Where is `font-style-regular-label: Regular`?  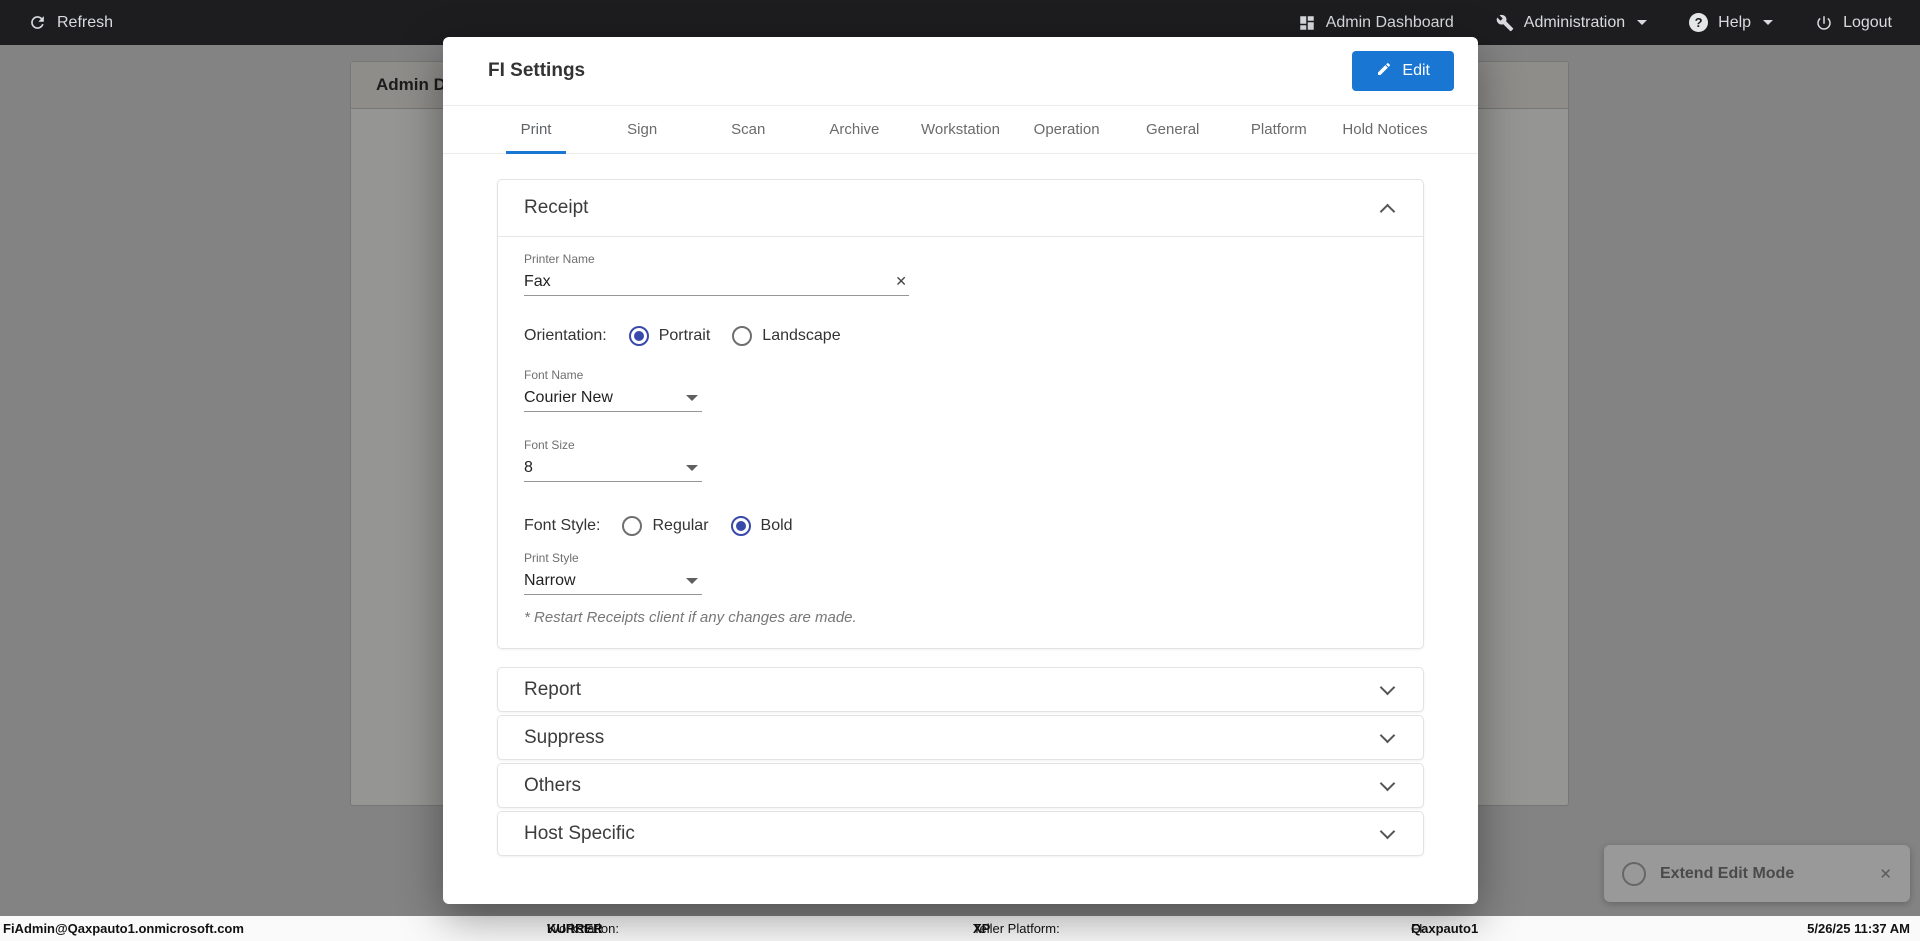
font-style-regular-label: Regular is located at coordinates (680, 525).